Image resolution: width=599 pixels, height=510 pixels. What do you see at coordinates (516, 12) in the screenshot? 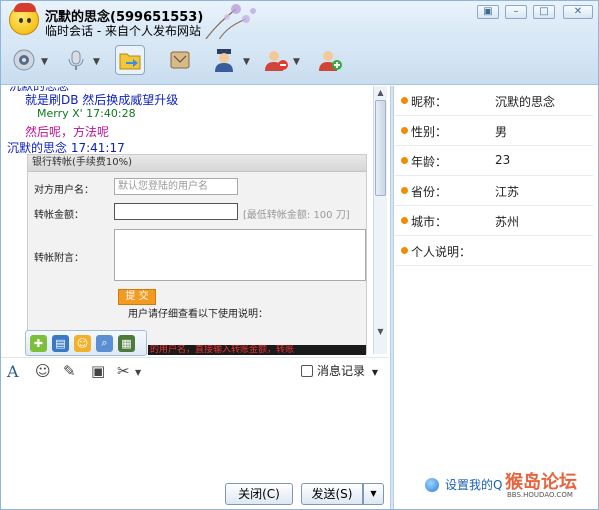
I see `minimize-button: –` at bounding box center [516, 12].